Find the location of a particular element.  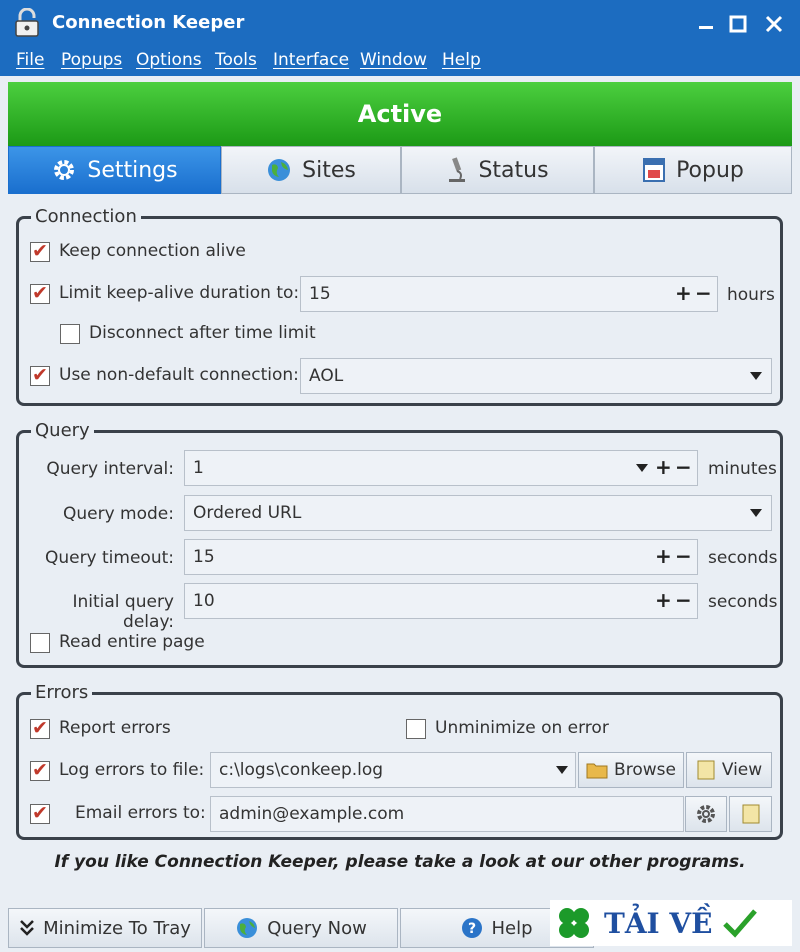

minimize-window-button is located at coordinates (706, 24).